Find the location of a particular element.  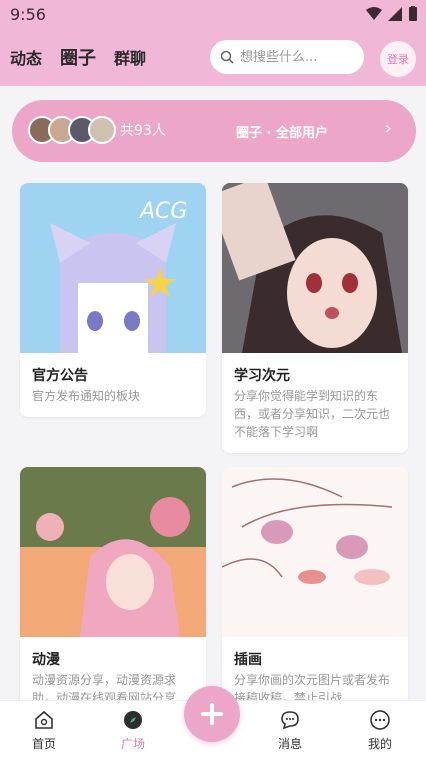

compass-icon is located at coordinates (133, 720).